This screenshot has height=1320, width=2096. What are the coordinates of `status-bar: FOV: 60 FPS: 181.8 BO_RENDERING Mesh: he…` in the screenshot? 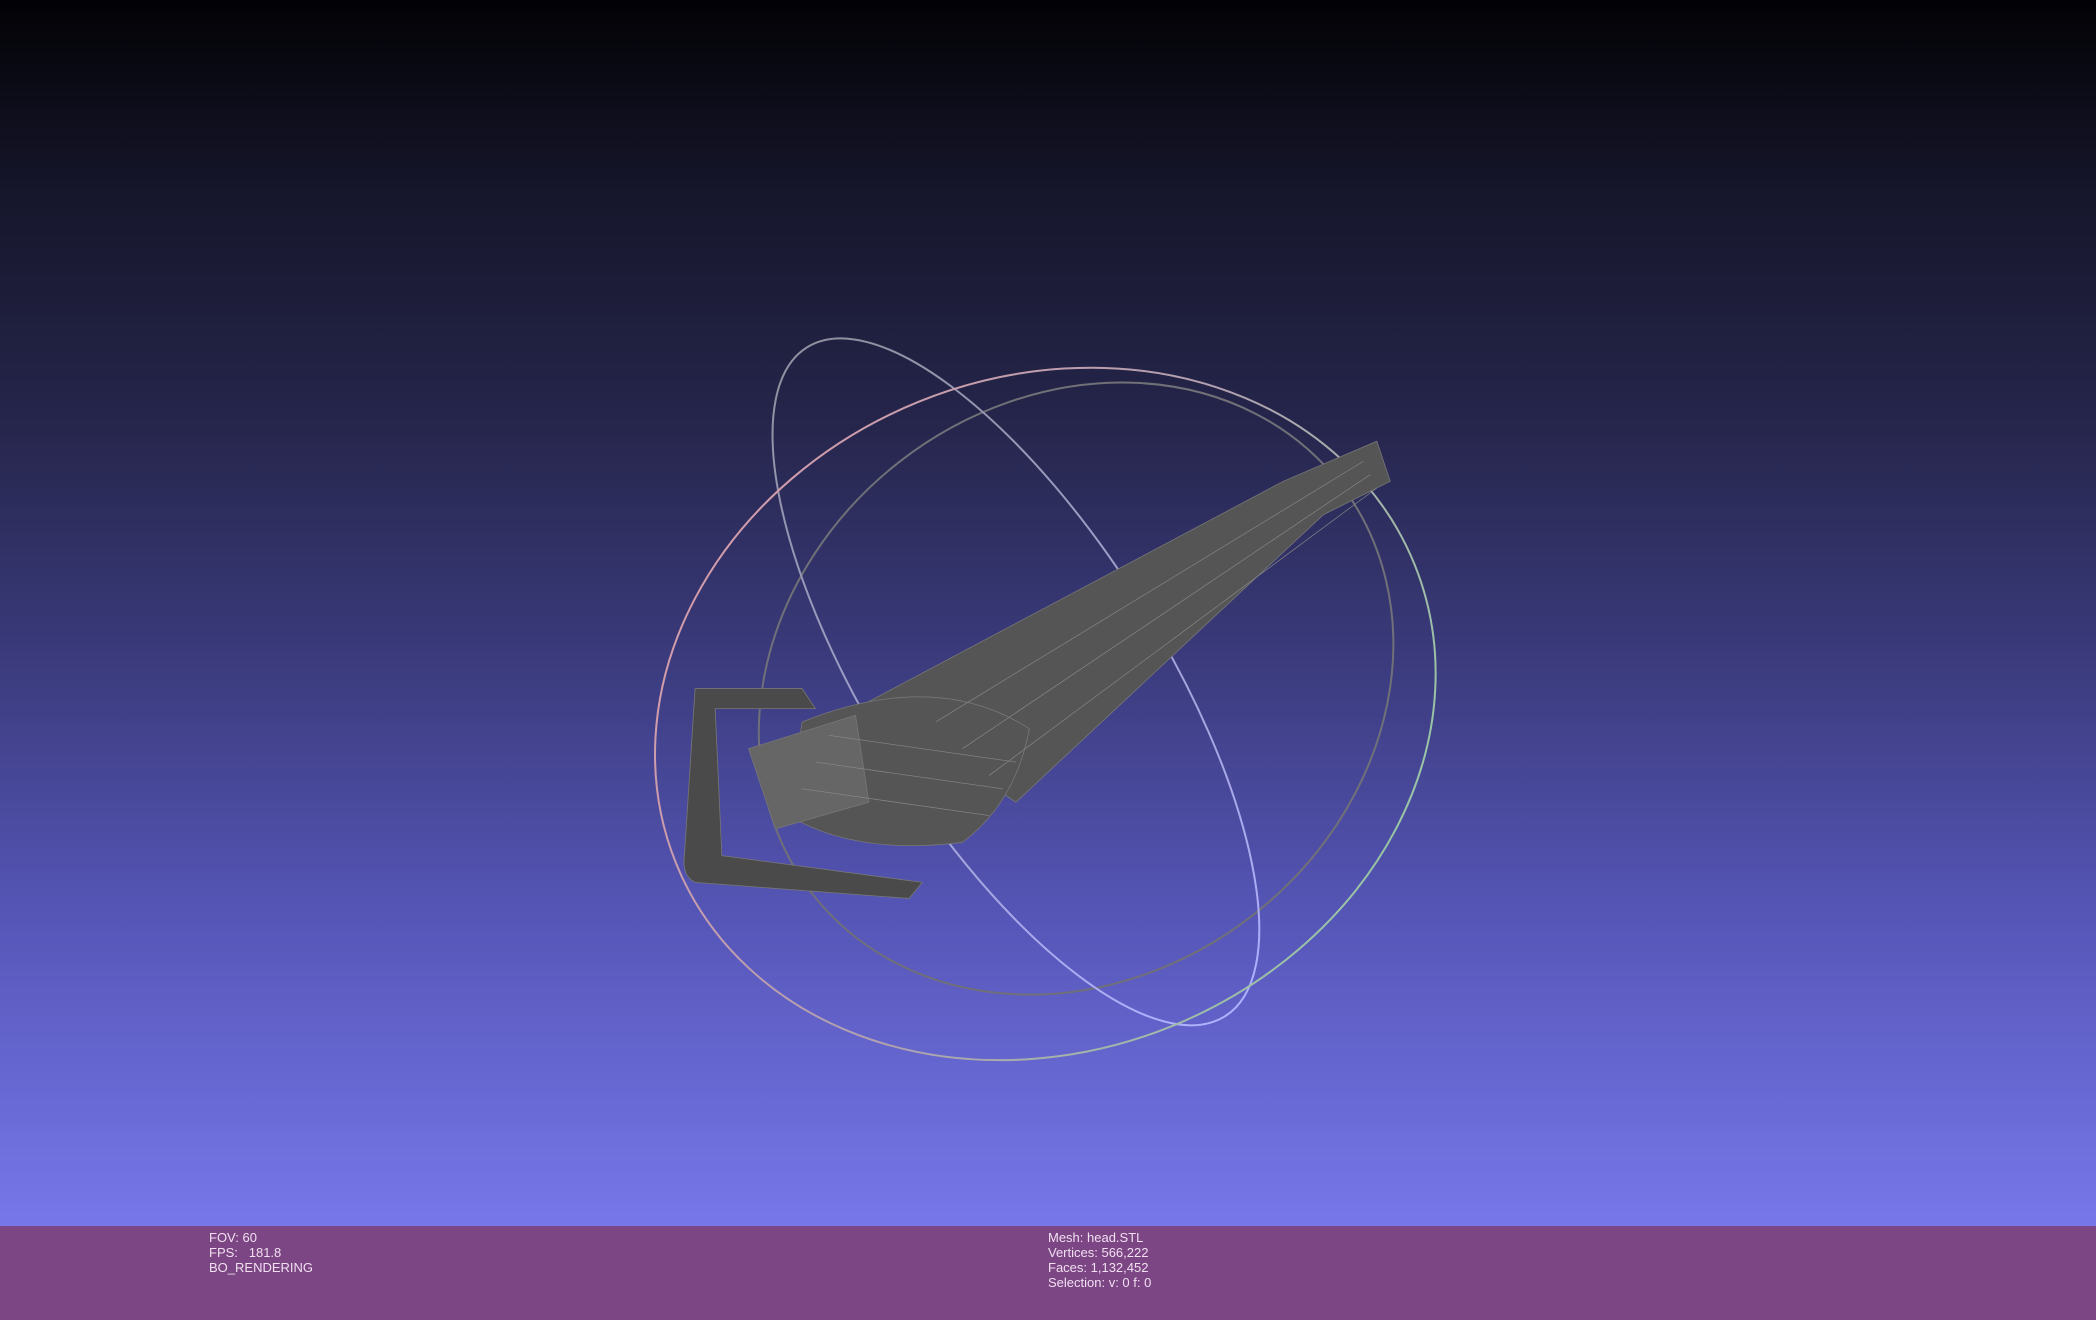 It's located at (1048, 1273).